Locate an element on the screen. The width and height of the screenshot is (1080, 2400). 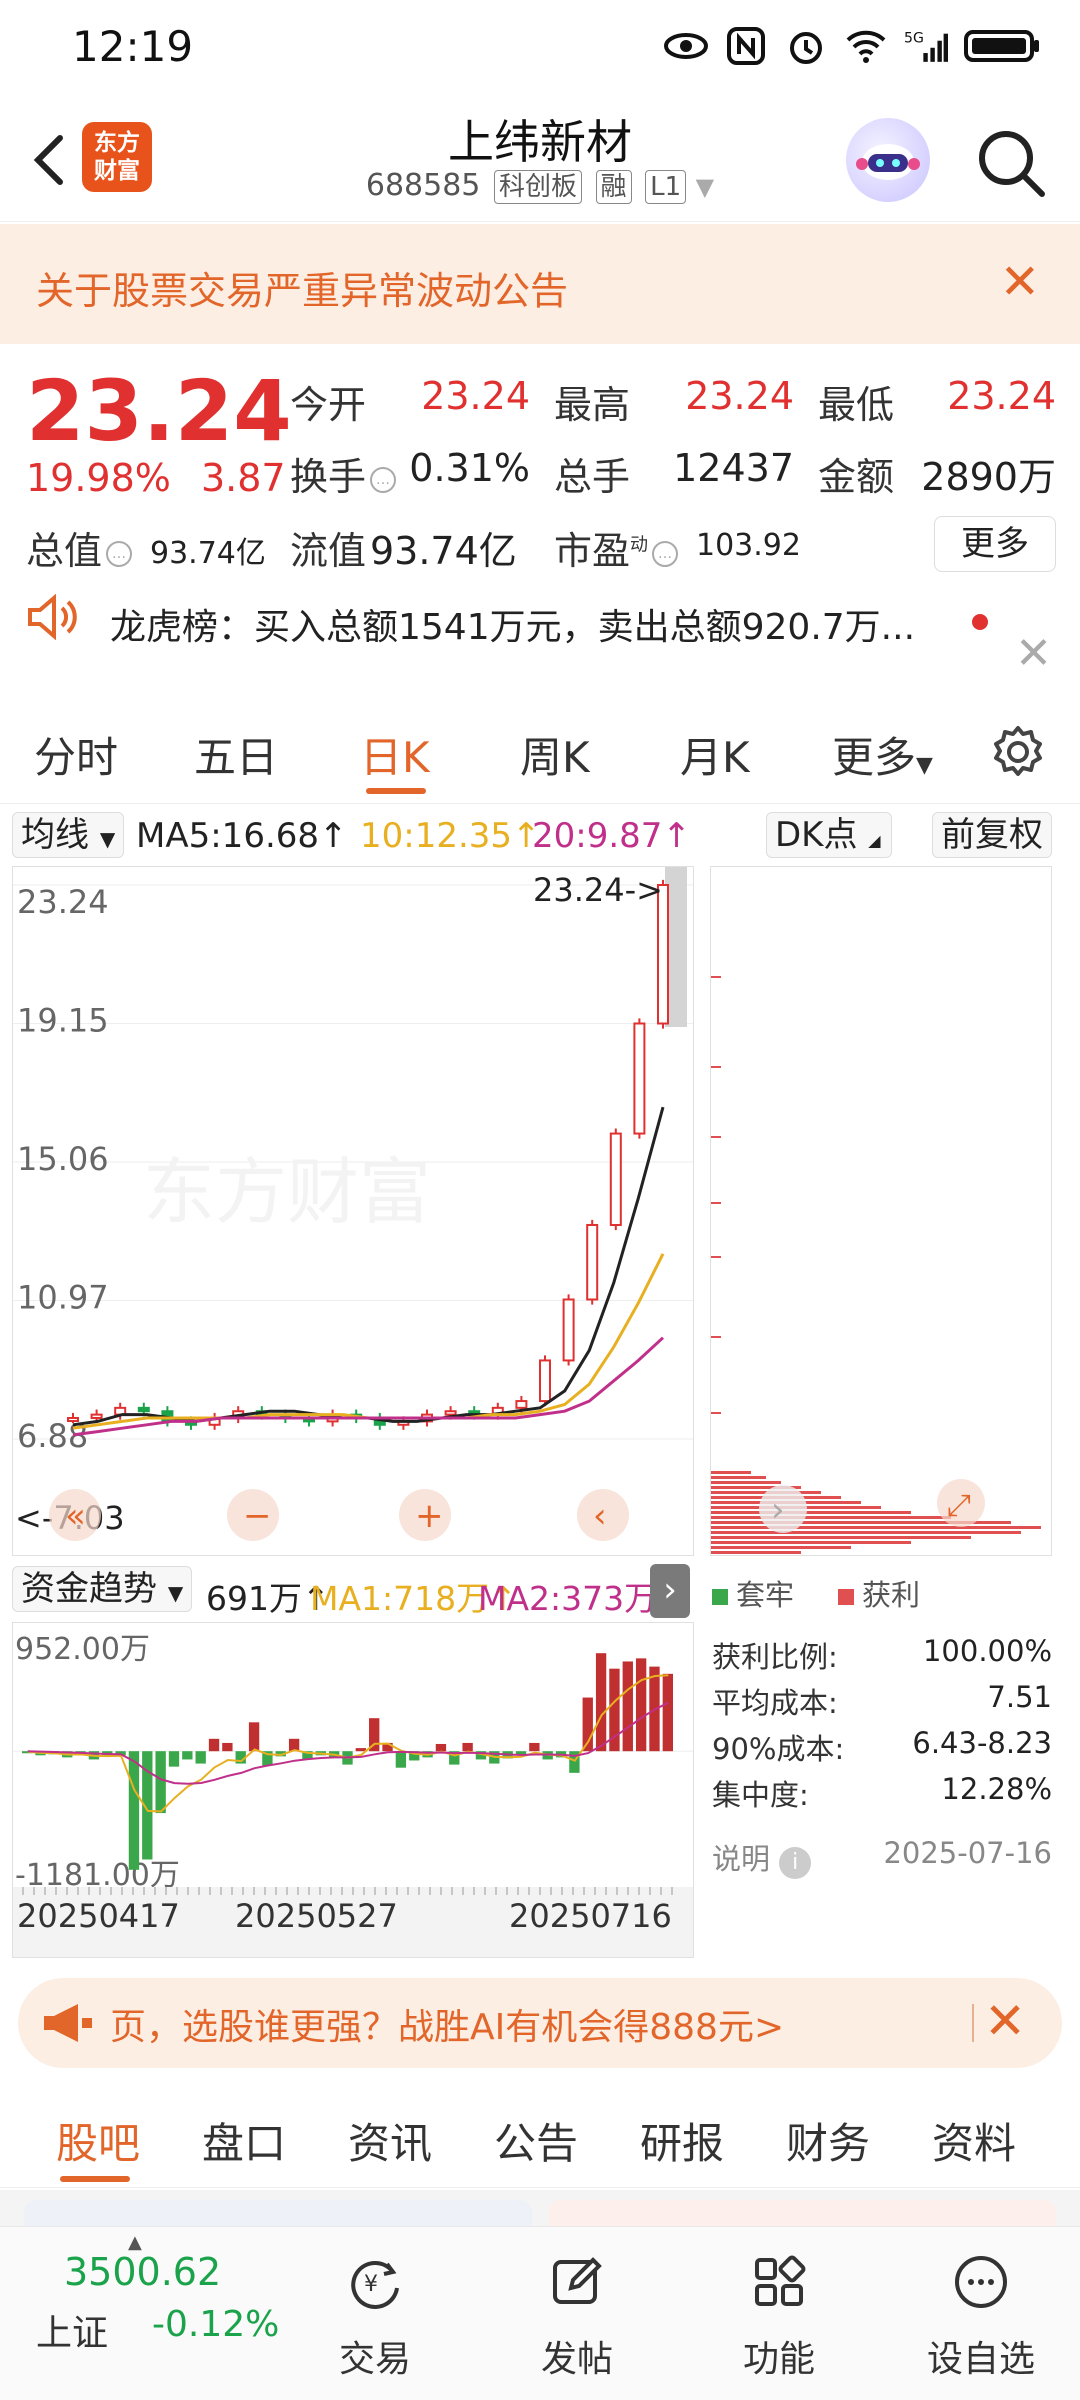
nav-trade-label: 交易 is located at coordinates (374, 2359).